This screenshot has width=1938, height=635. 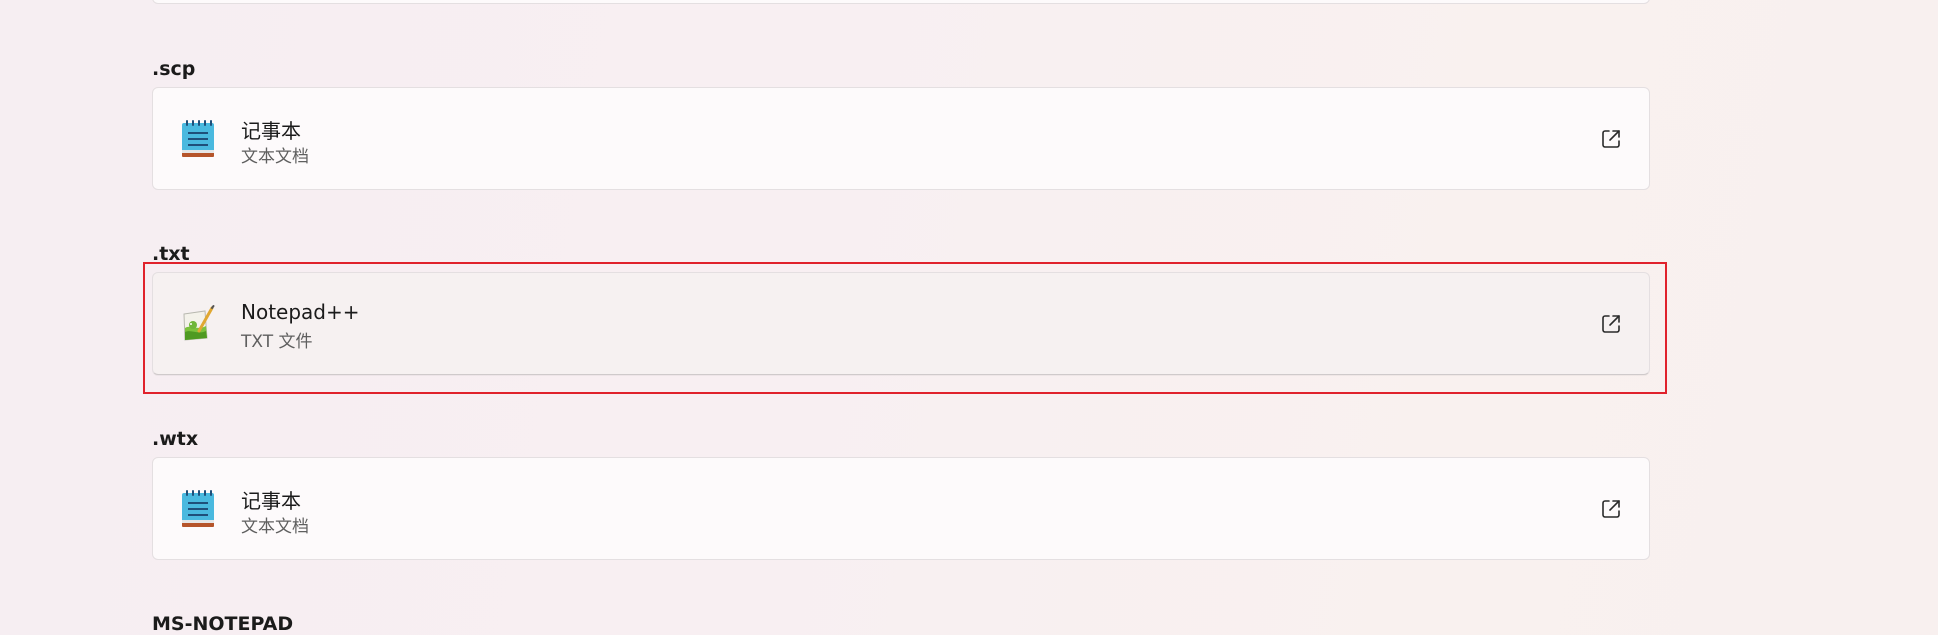 I want to click on extension-label-wtx: .wtx, so click(x=175, y=439).